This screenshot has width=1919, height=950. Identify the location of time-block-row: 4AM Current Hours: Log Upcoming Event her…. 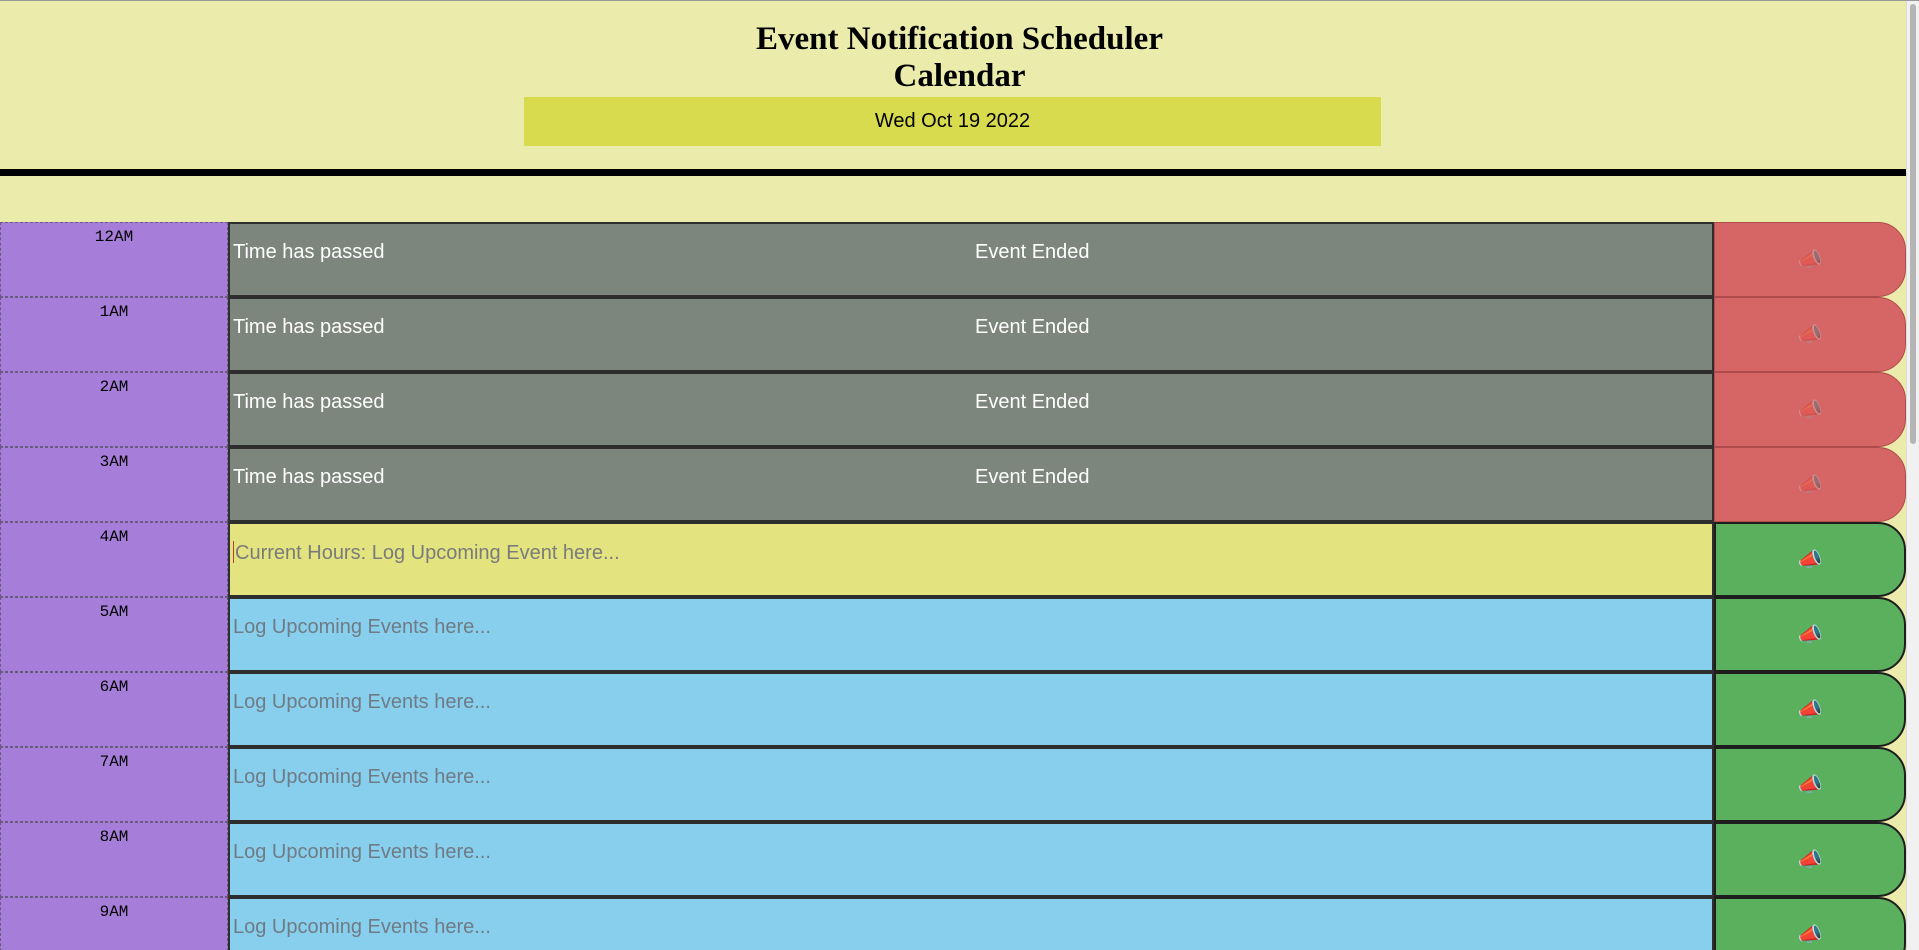
(953, 559).